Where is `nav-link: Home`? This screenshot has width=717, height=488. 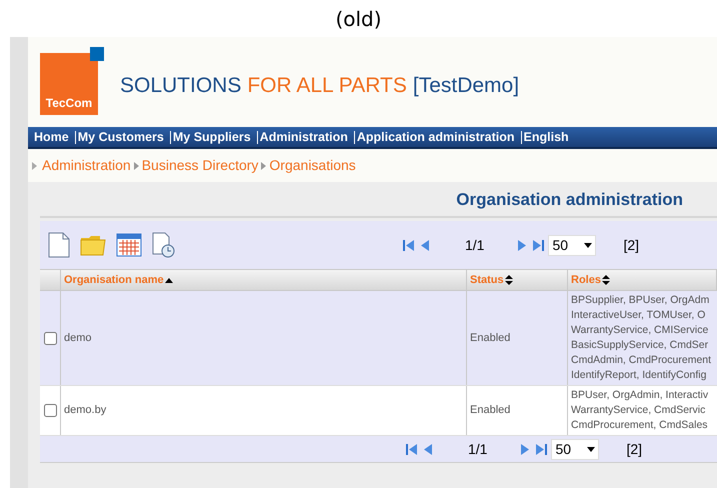 nav-link: Home is located at coordinates (51, 137).